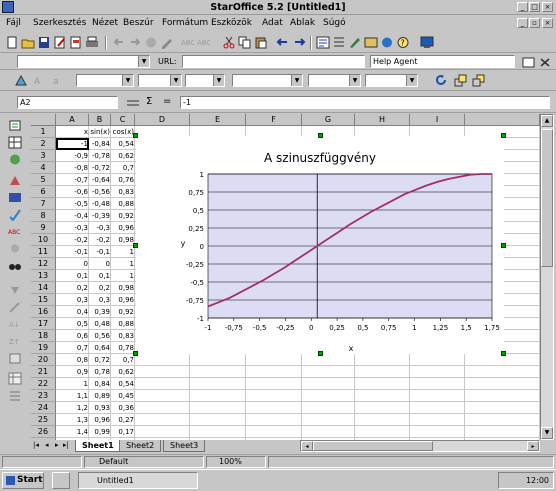 Image resolution: width=556 pixels, height=491 pixels. I want to click on table-cell: 0,93, so click(100, 408).